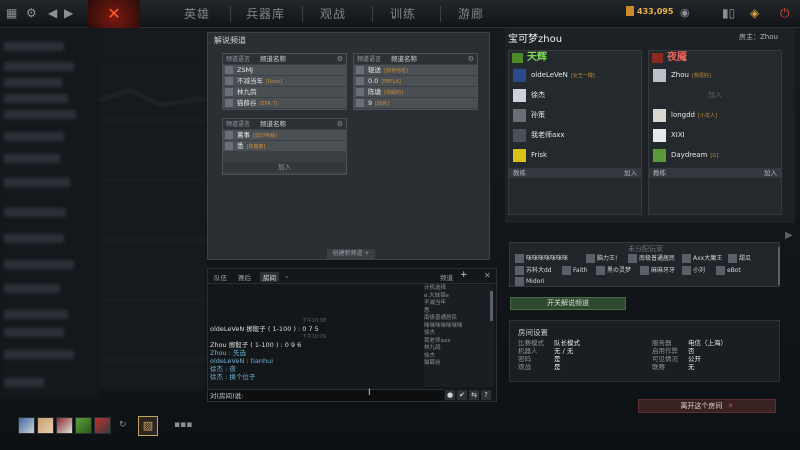 This screenshot has width=800, height=450. I want to click on list-item: 南极普通居民, so click(459, 319).